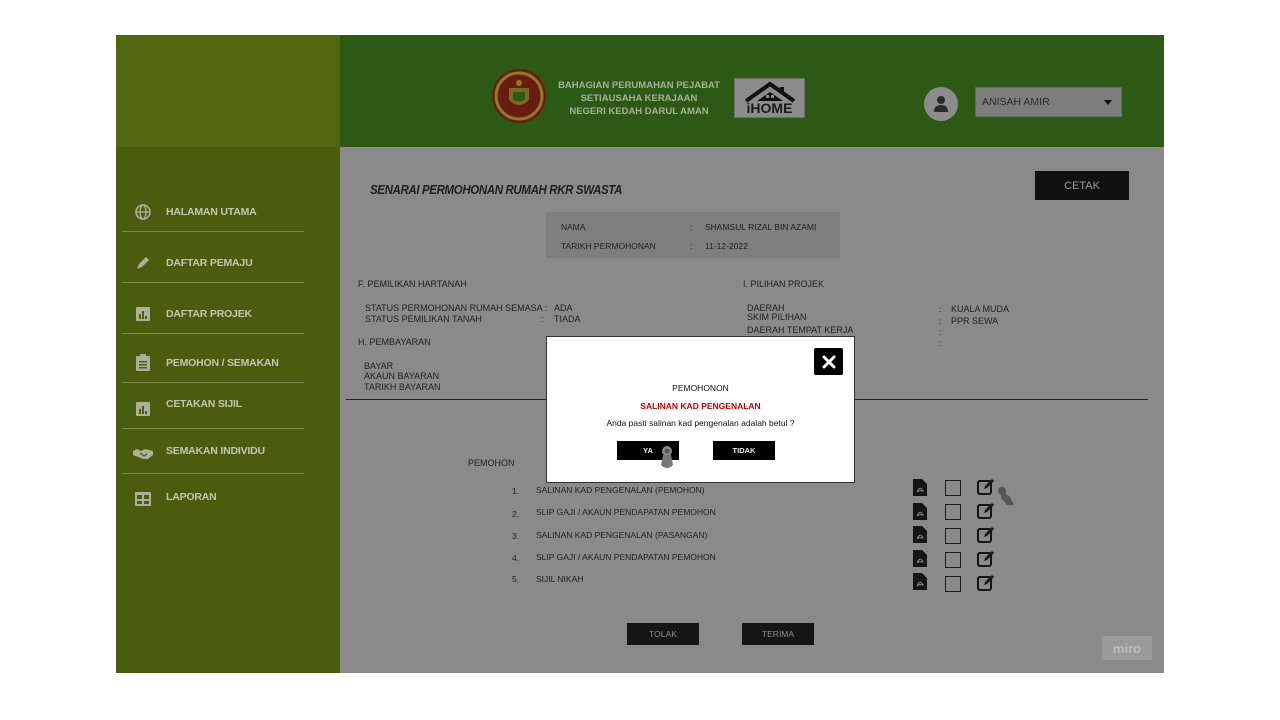 This screenshot has height=720, width=1280. Describe the element at coordinates (622, 535) in the screenshot. I see `doc-name: SALINAN KAD PENGENALAN (PASANGAN)` at that location.